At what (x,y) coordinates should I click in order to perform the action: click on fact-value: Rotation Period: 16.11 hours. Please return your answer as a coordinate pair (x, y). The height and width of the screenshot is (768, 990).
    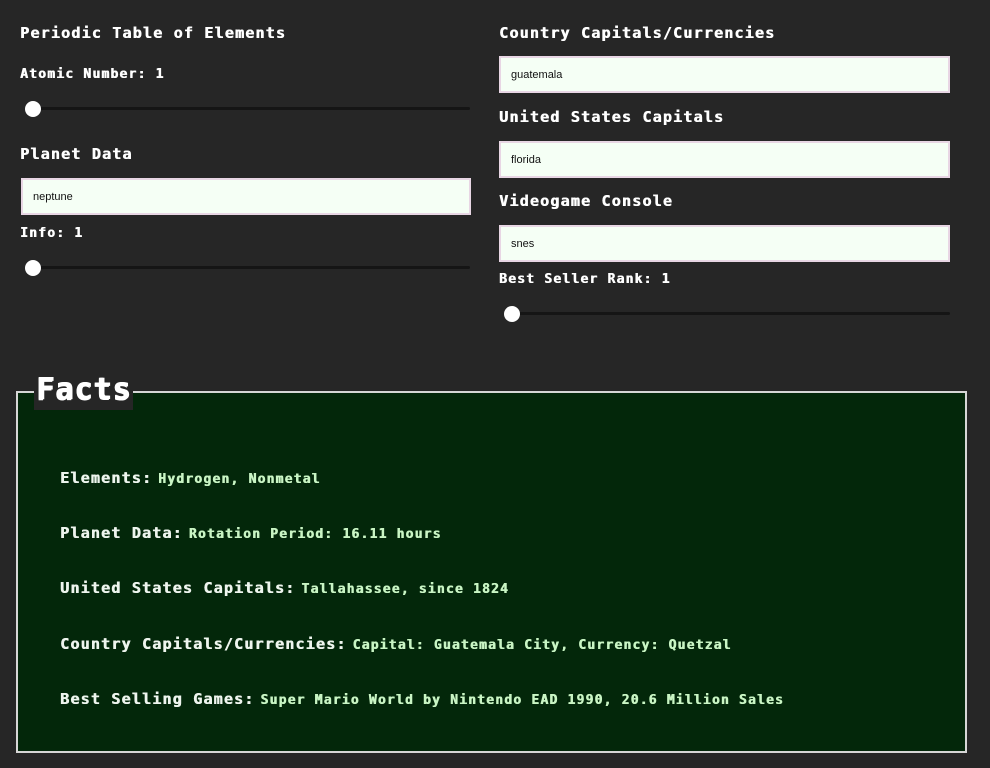
    Looking at the image, I should click on (315, 534).